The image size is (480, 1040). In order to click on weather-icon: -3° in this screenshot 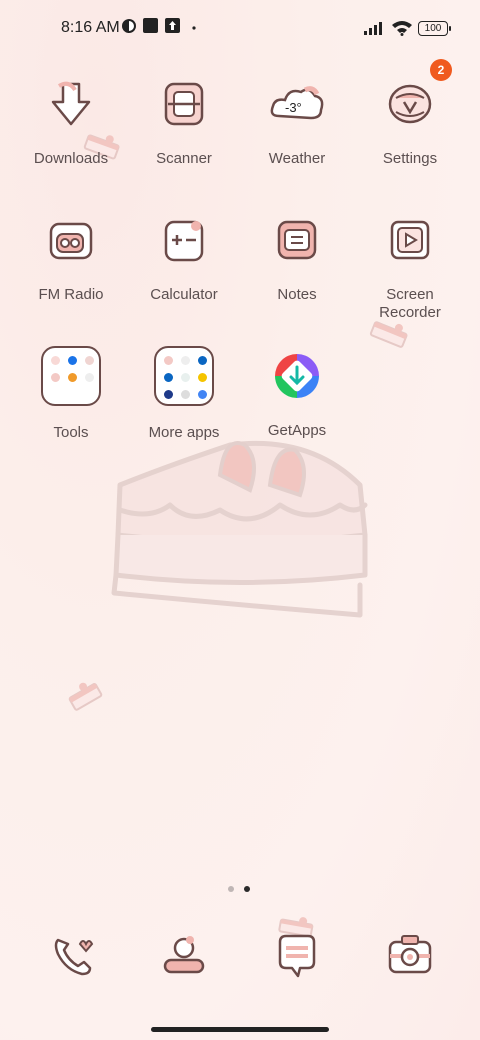, I will do `click(297, 104)`.